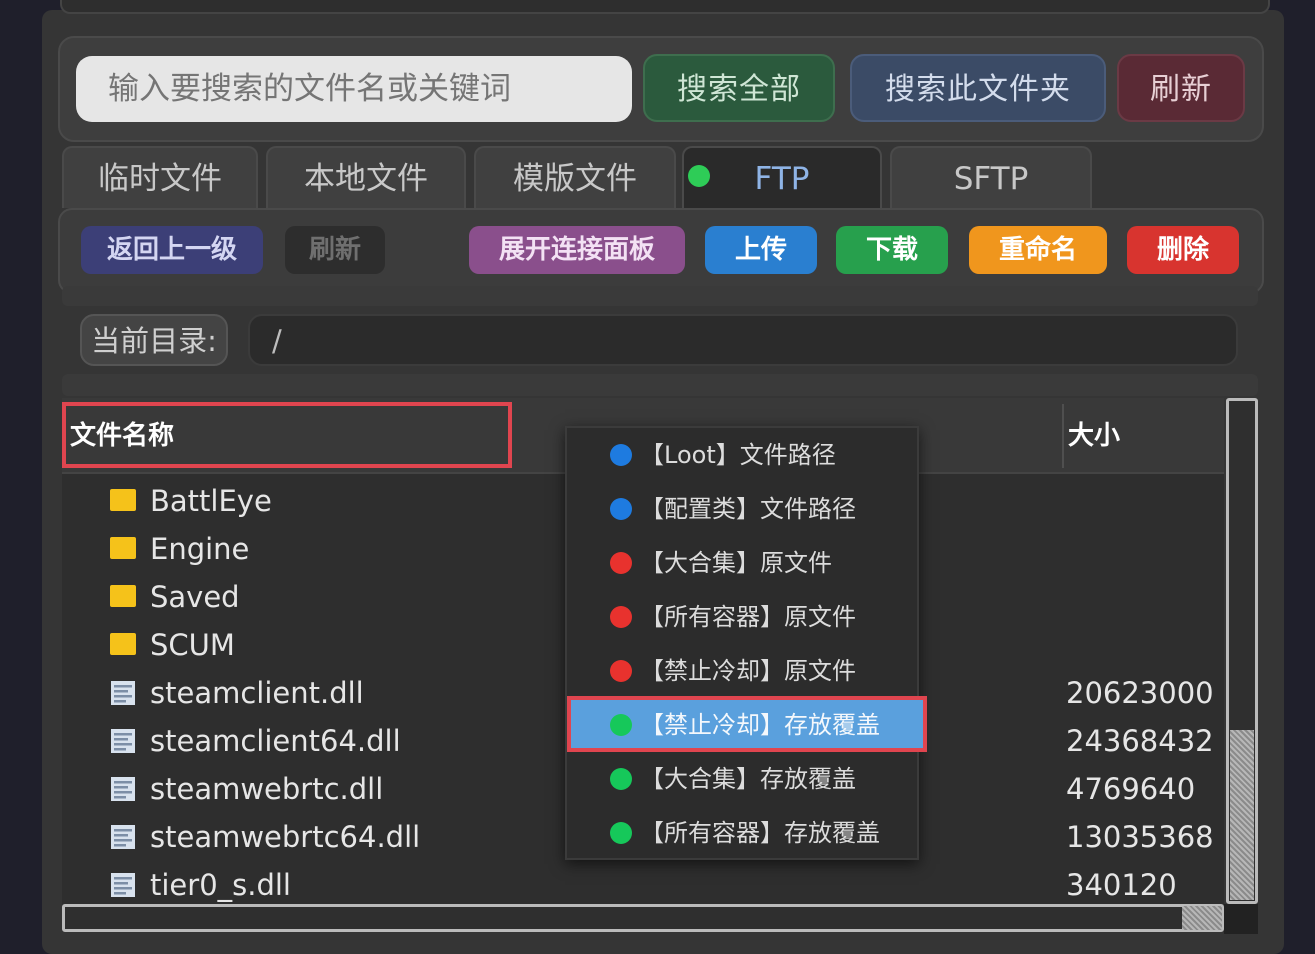  What do you see at coordinates (1121, 885) in the screenshot?
I see `file-size: 340120` at bounding box center [1121, 885].